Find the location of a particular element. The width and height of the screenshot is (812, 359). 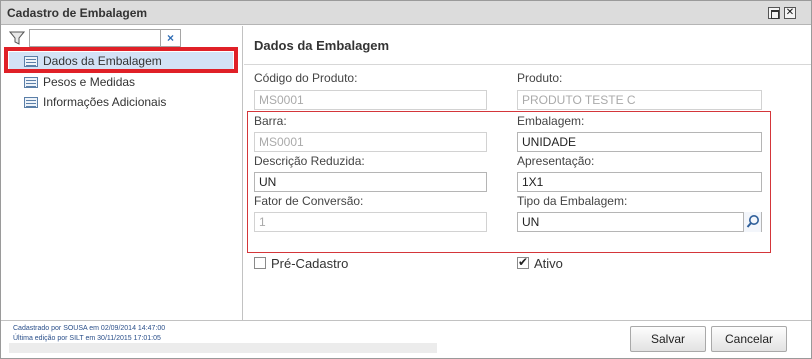

barra-label: Barra: is located at coordinates (270, 121).